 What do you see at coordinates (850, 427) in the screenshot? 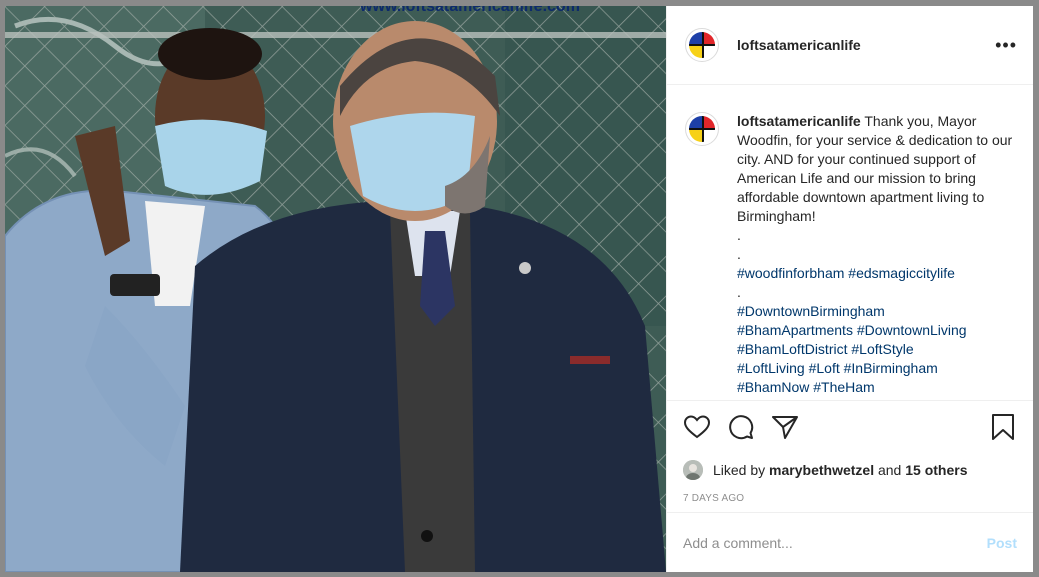
I see `action-icons-row` at bounding box center [850, 427].